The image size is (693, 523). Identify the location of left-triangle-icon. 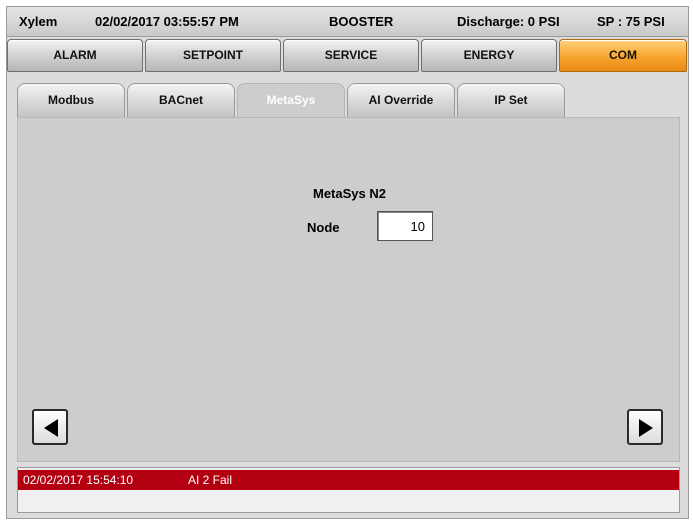
(51, 428).